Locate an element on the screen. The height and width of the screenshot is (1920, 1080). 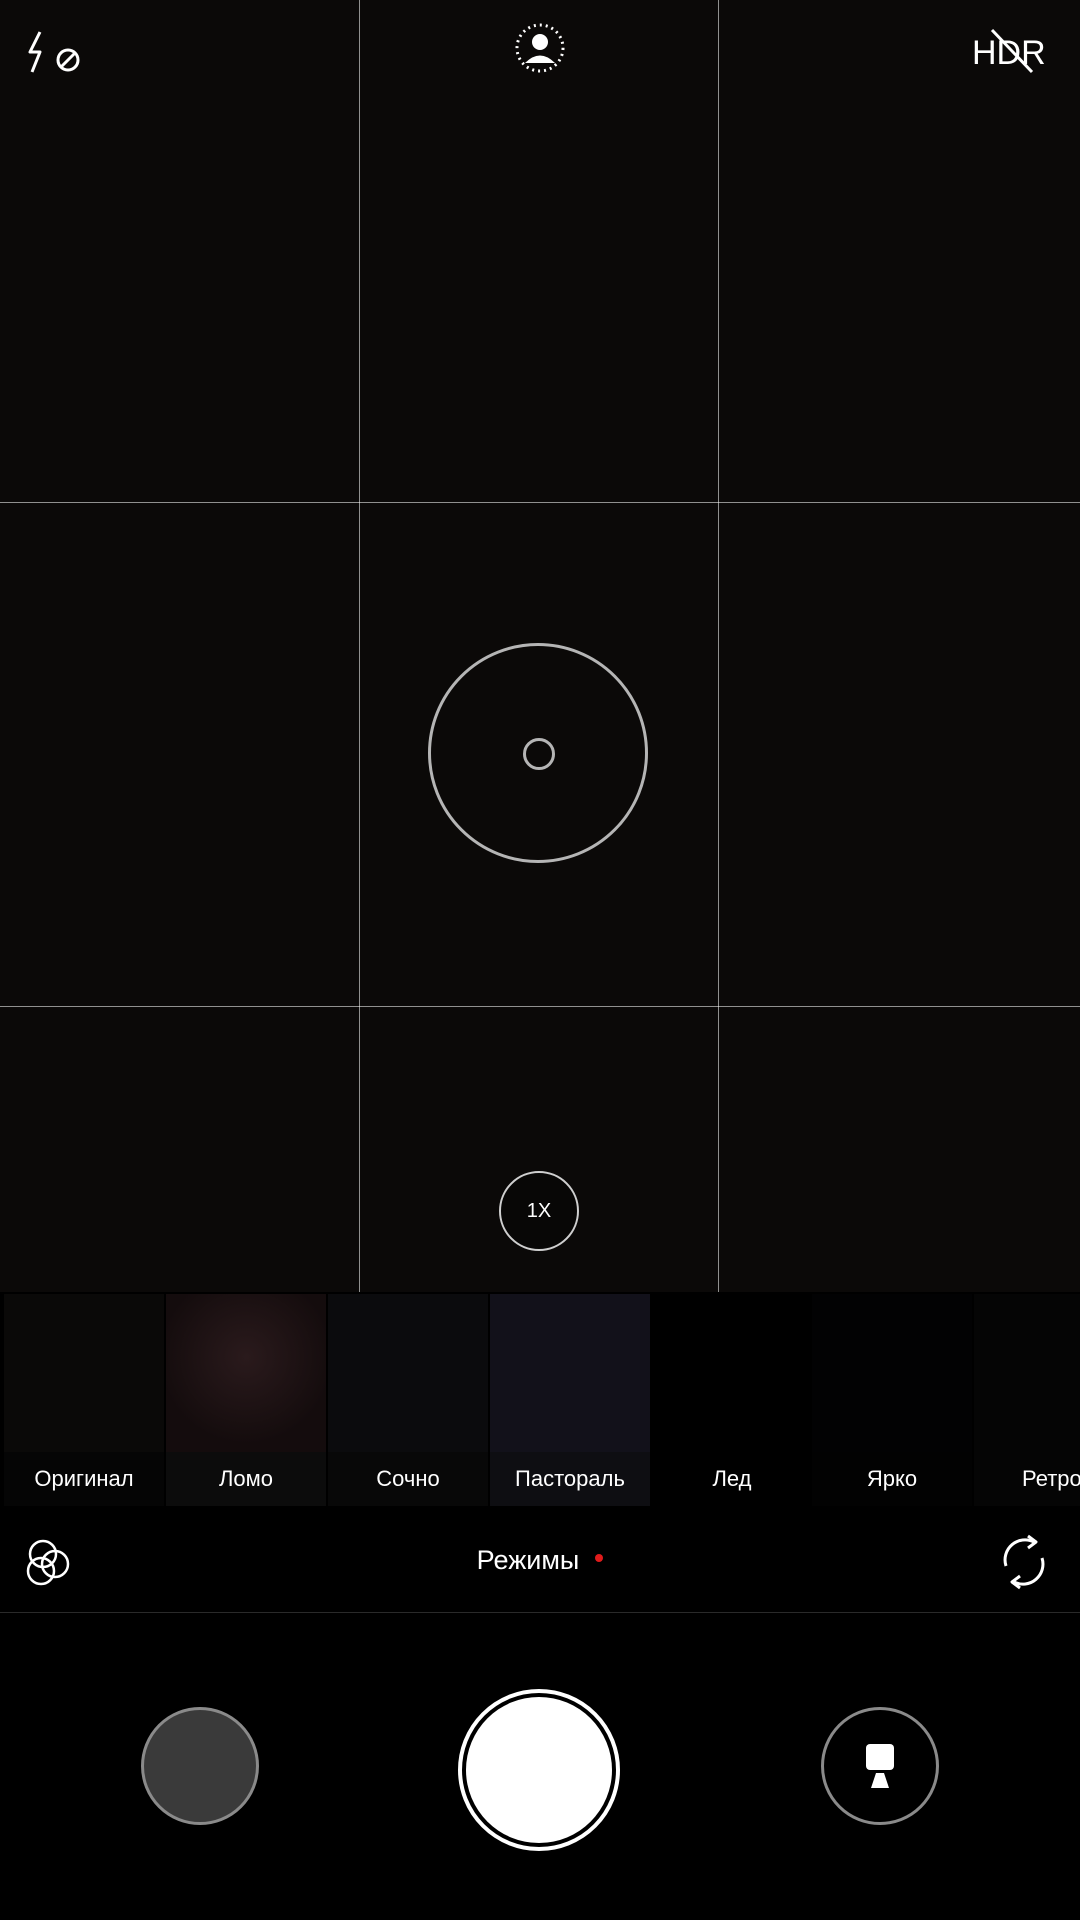
hdr-label: HDR is located at coordinates (1009, 53).